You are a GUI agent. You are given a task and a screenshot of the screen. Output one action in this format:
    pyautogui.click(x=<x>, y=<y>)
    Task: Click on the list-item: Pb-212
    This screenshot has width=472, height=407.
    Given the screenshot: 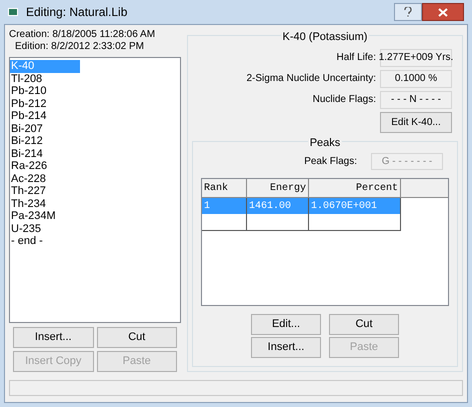 What is the action you would take?
    pyautogui.click(x=45, y=104)
    